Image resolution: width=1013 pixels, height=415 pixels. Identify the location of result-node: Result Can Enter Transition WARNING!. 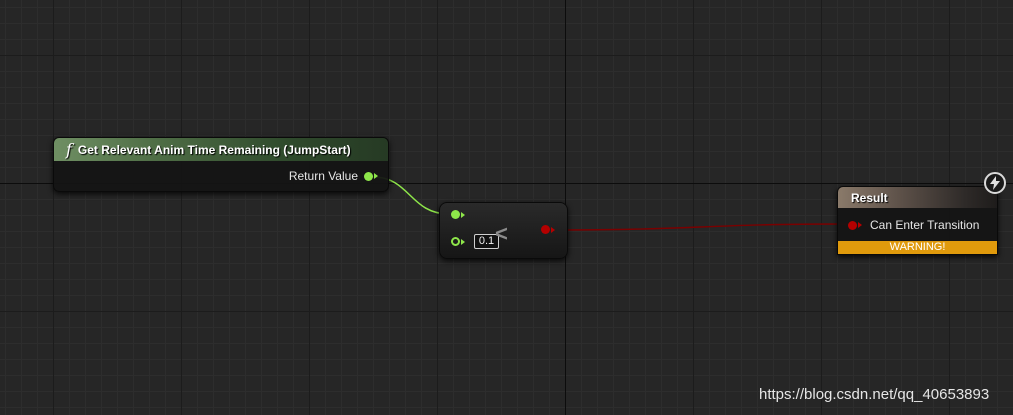
(917, 220).